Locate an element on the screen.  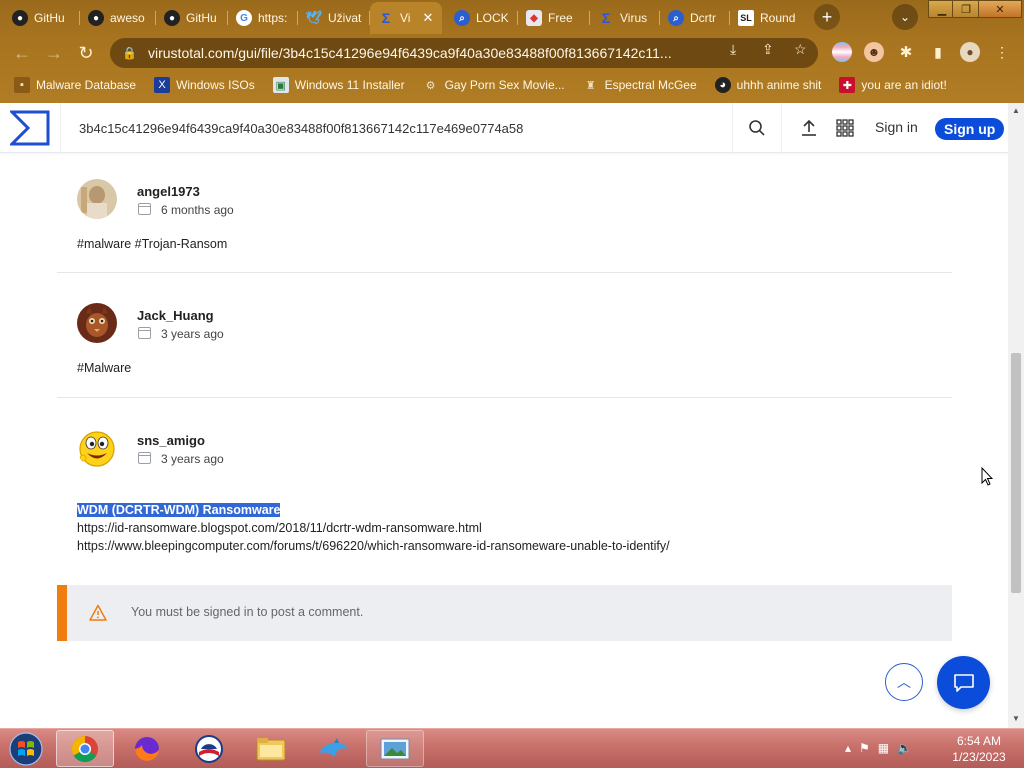
scrollbar-thumb is located at coordinates (1016, 473).